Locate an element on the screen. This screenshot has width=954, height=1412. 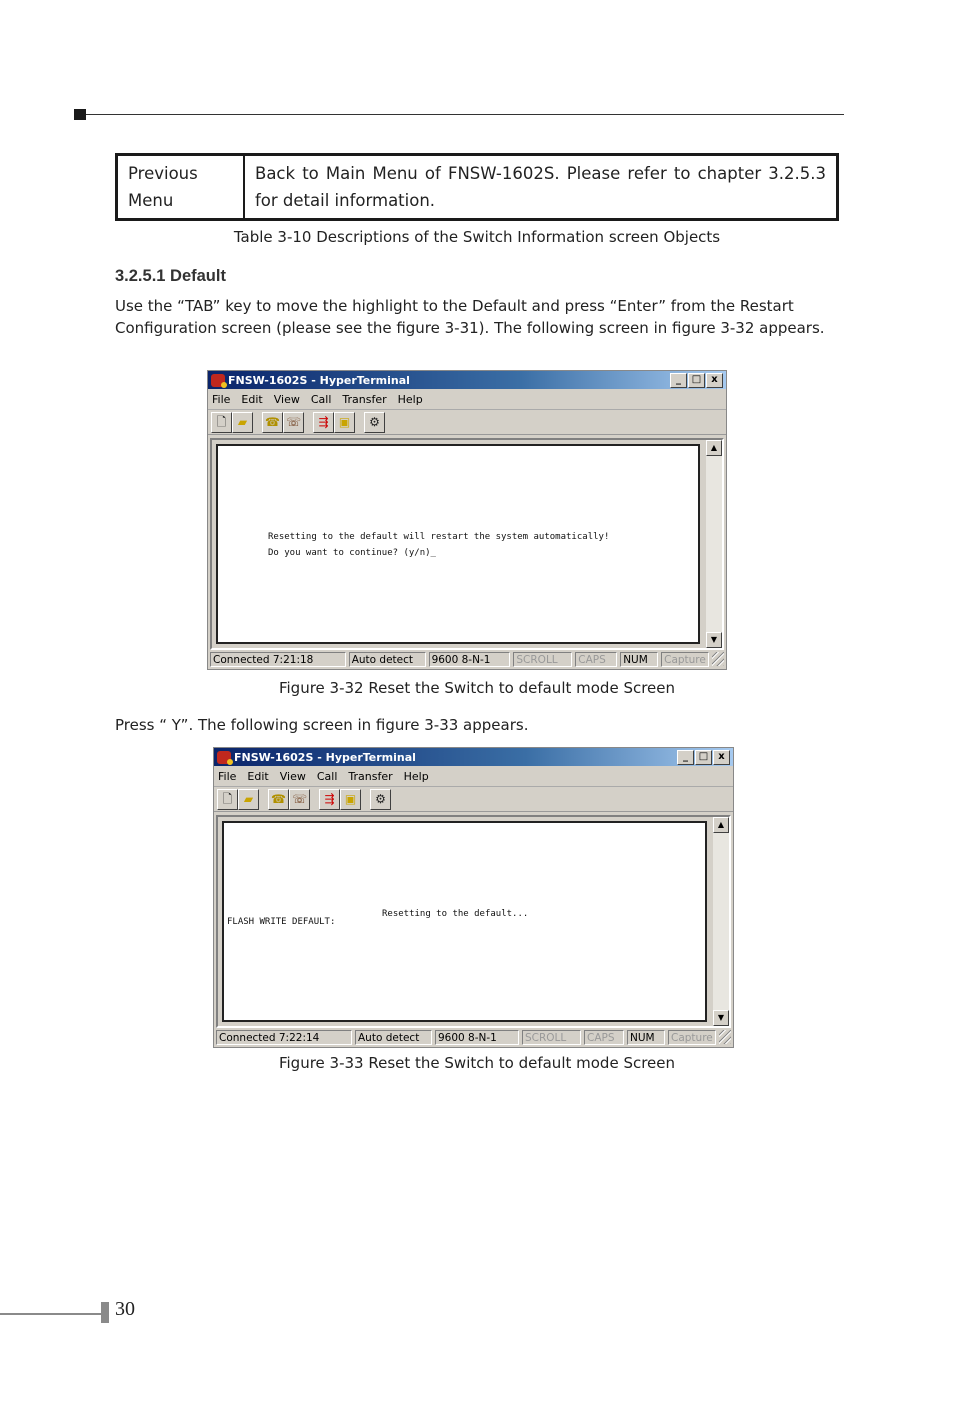
page-number: 30 is located at coordinates (125, 1309).